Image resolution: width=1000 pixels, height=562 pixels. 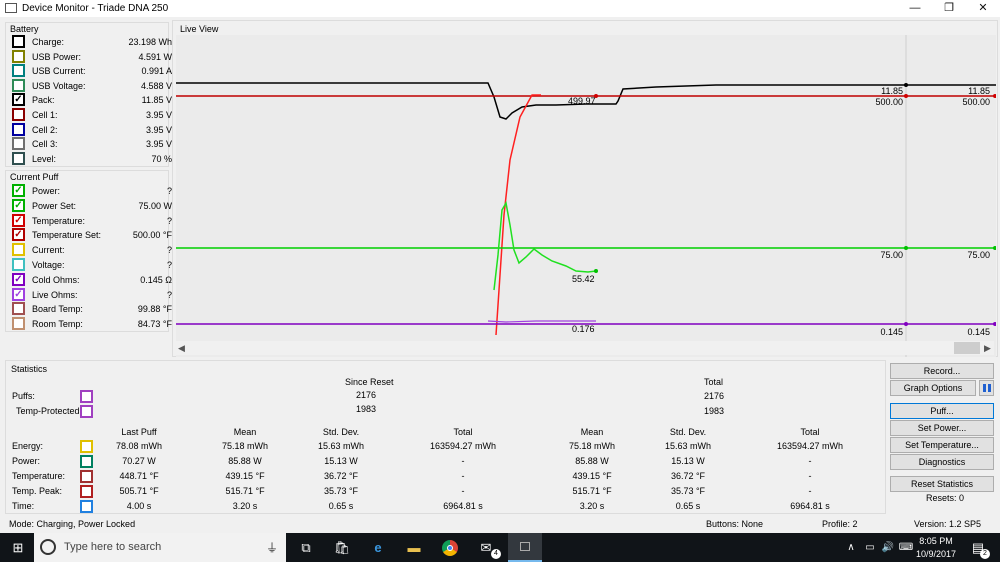 I want to click on temp-right-label-1: 500.00, so click(x=889, y=102).